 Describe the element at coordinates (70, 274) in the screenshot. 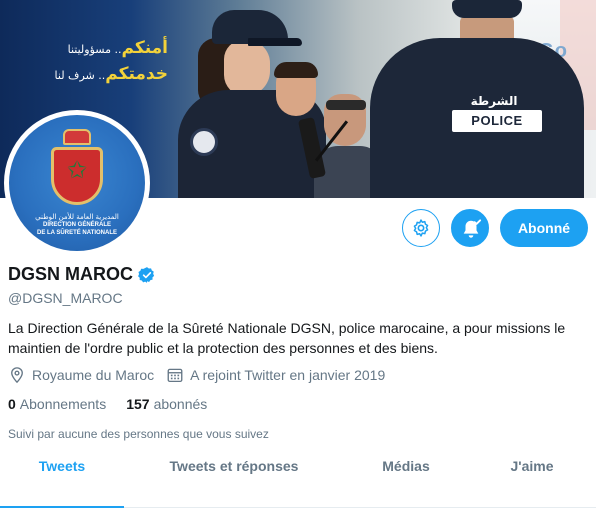

I see `display-name: DGSN MAROC` at that location.